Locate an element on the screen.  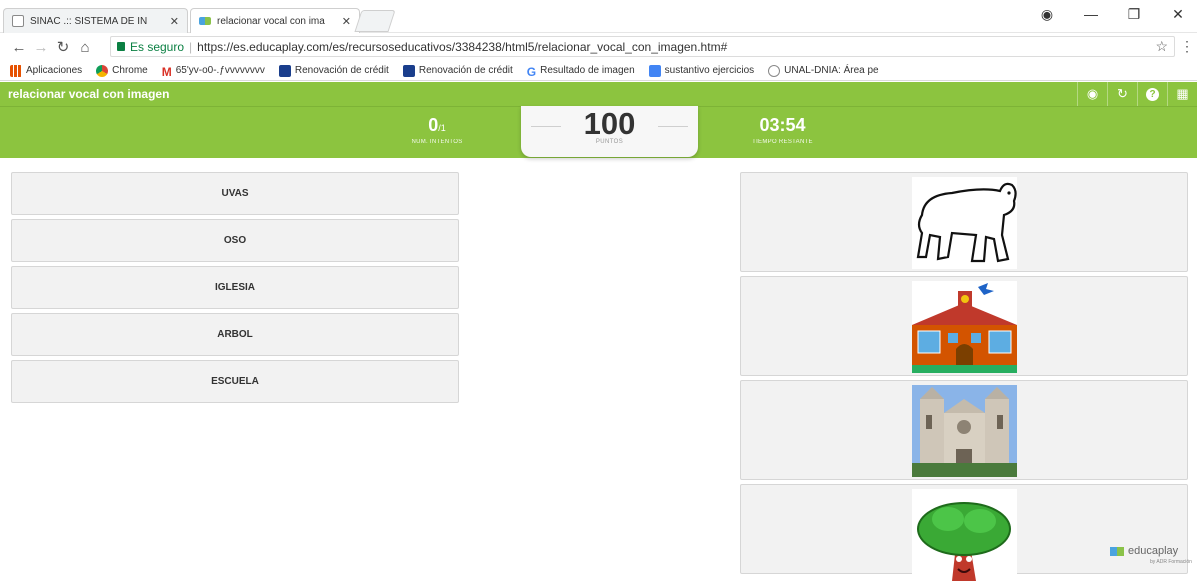
browser-tab-sinac: SINAC .:: SISTEMA DE IN ✕ is located at coordinates (95, 20).